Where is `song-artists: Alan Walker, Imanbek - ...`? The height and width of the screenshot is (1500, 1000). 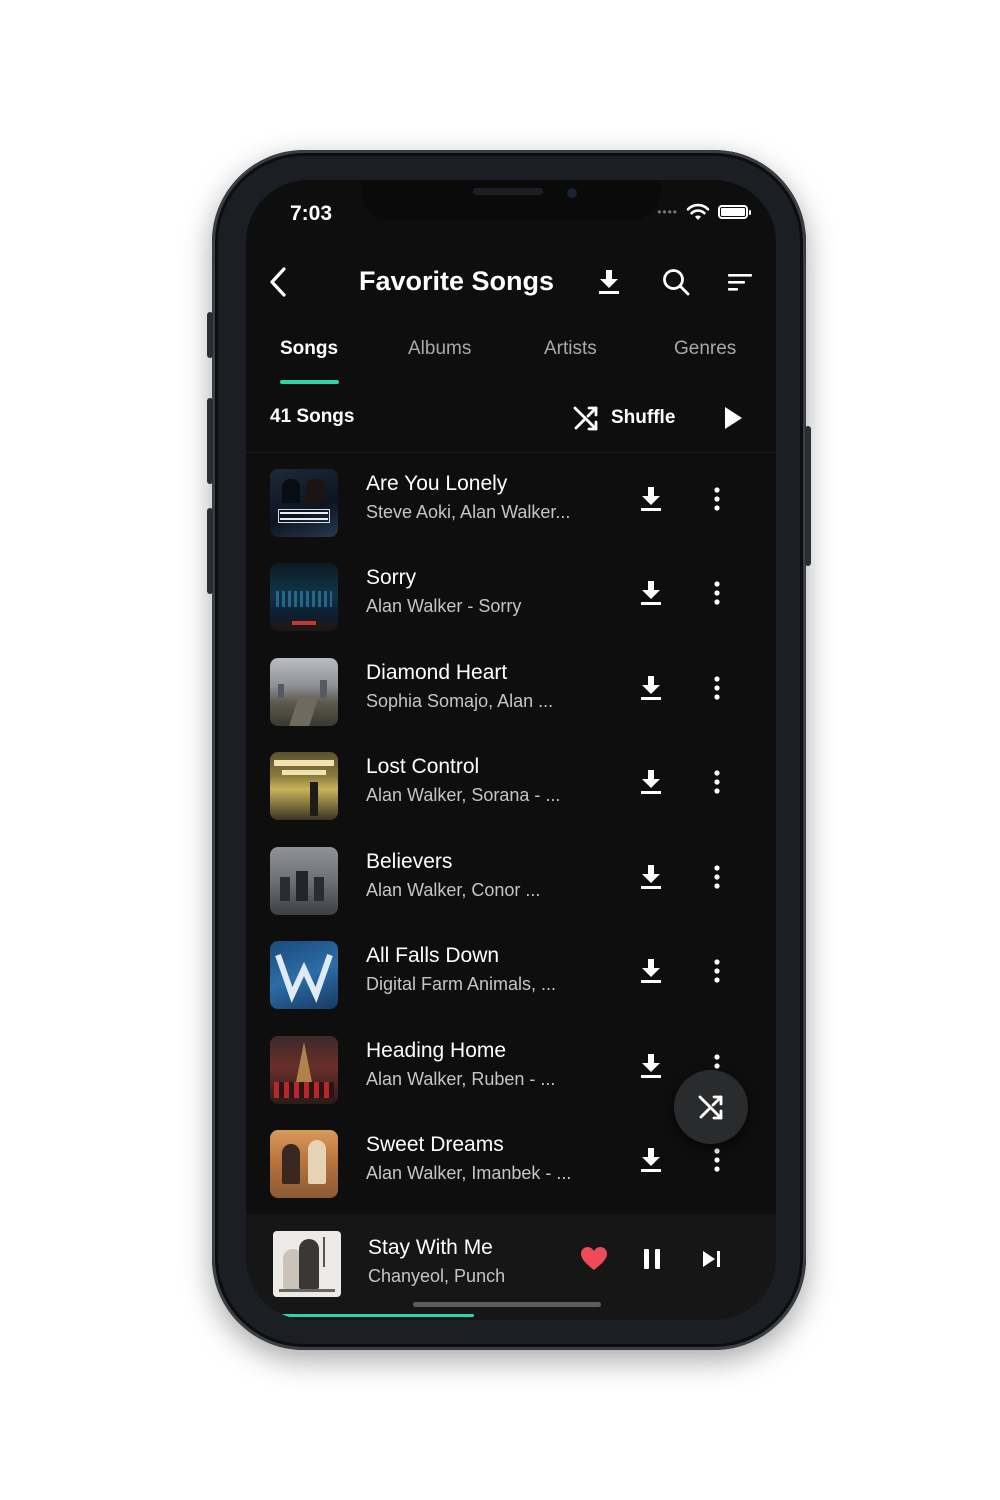 song-artists: Alan Walker, Imanbek - ... is located at coordinates (469, 1173).